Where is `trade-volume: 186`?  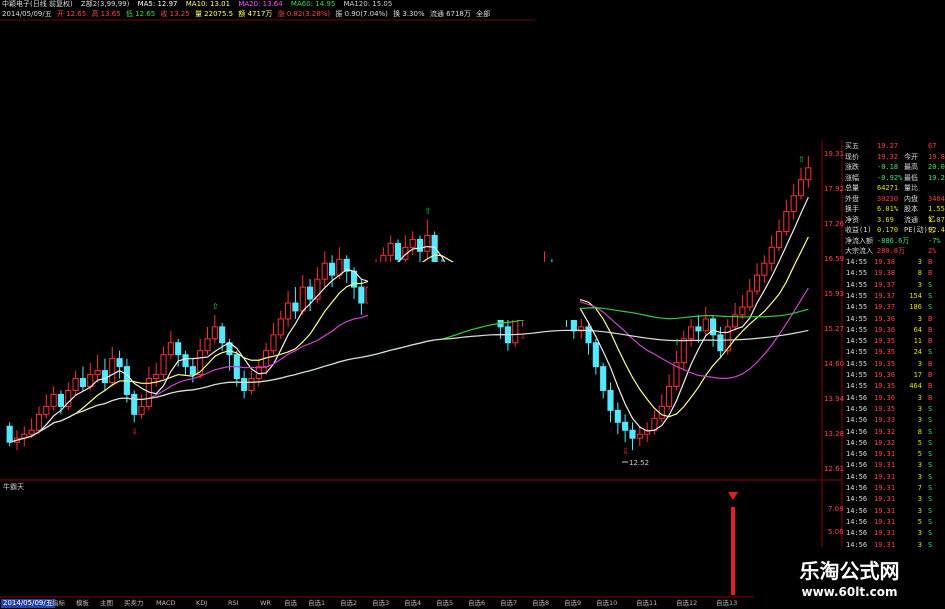 trade-volume: 186 is located at coordinates (915, 307).